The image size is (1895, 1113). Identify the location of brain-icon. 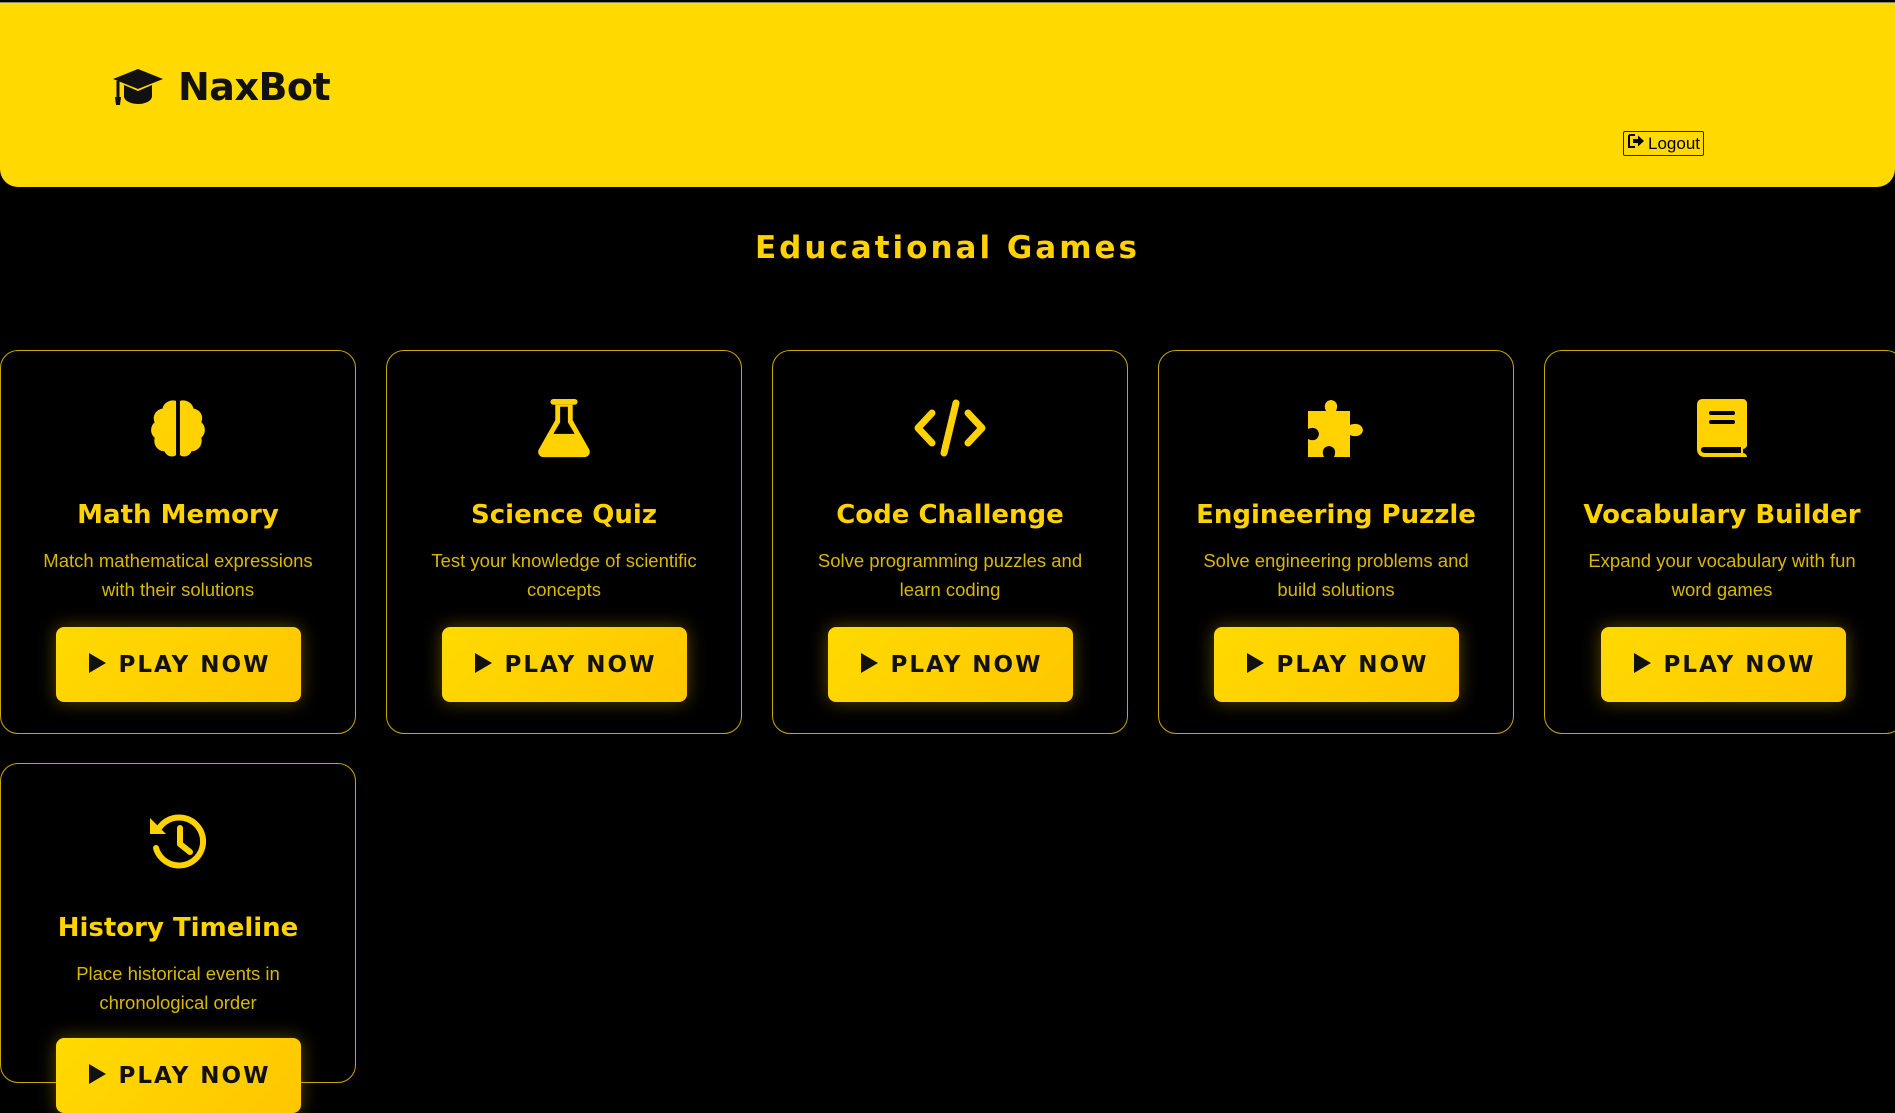
(178, 428).